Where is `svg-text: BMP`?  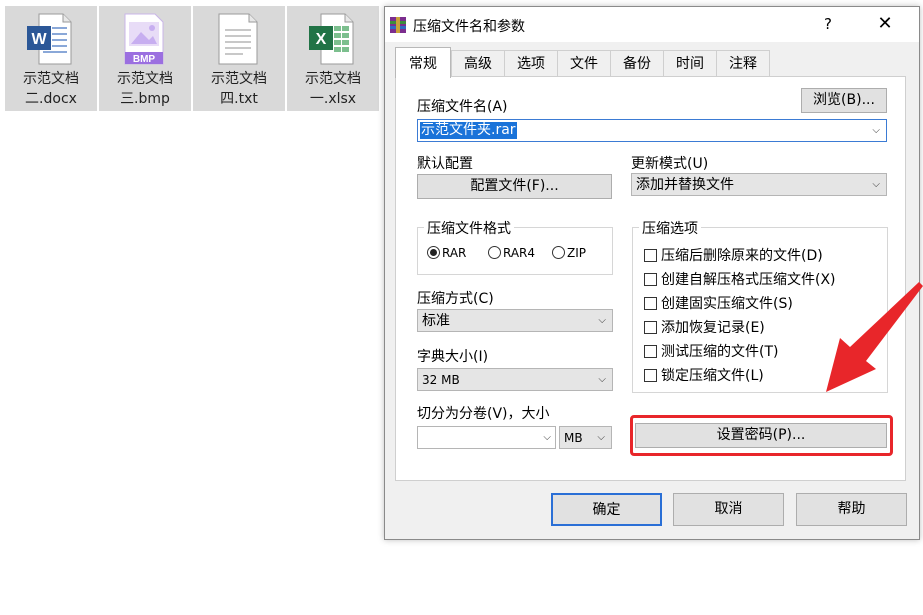 svg-text: BMP is located at coordinates (144, 59).